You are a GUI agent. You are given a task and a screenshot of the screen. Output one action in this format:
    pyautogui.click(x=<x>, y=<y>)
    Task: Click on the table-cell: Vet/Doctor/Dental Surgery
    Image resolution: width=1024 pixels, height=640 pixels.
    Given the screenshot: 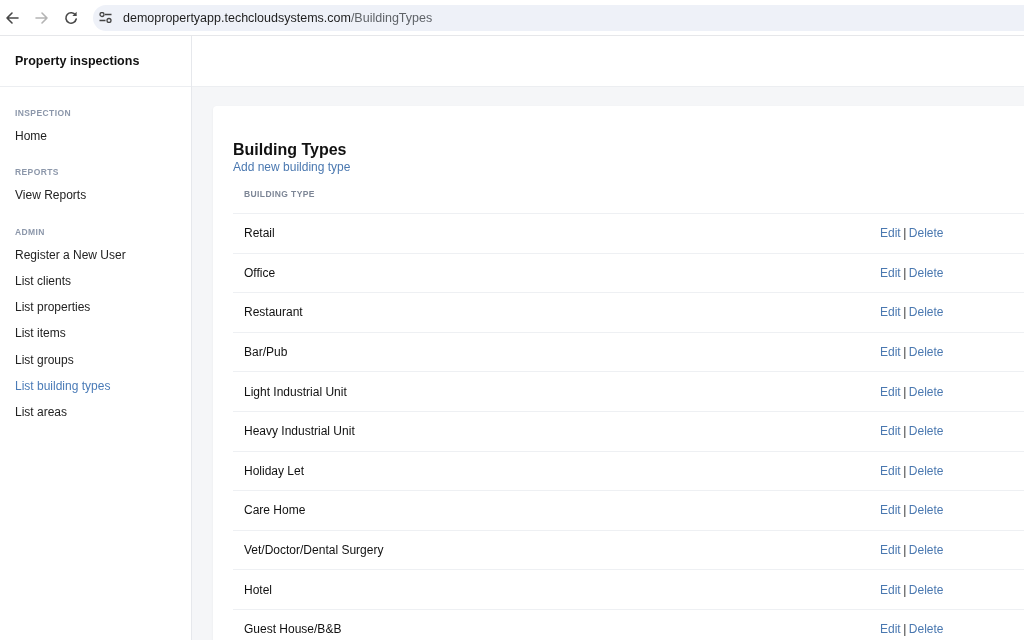 What is the action you would take?
    pyautogui.click(x=314, y=550)
    